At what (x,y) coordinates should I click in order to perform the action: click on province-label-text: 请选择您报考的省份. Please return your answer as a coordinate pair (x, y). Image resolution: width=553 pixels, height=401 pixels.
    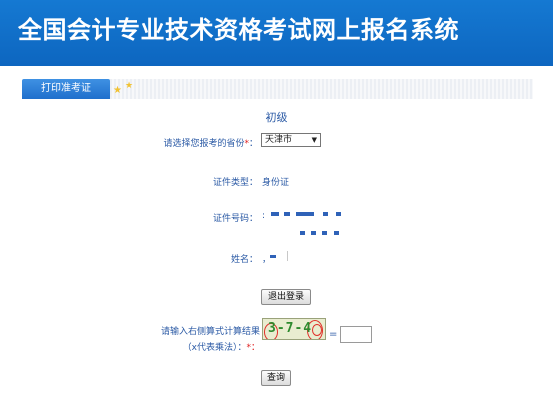
    Looking at the image, I should click on (204, 144).